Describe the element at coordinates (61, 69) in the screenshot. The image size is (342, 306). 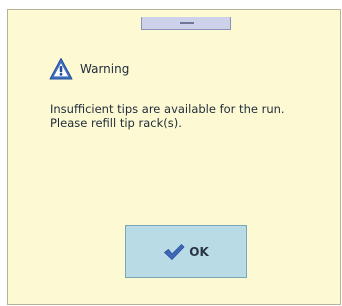
I see `warning-icon` at that location.